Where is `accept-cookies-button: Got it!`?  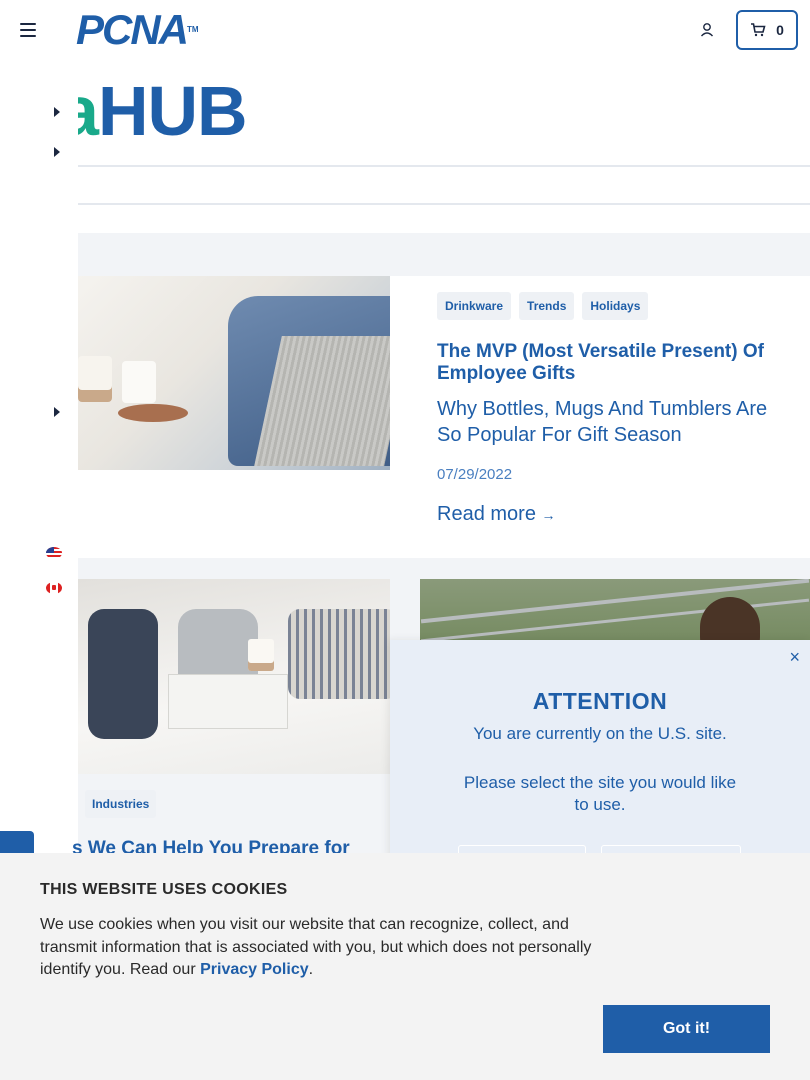 accept-cookies-button: Got it! is located at coordinates (686, 1029).